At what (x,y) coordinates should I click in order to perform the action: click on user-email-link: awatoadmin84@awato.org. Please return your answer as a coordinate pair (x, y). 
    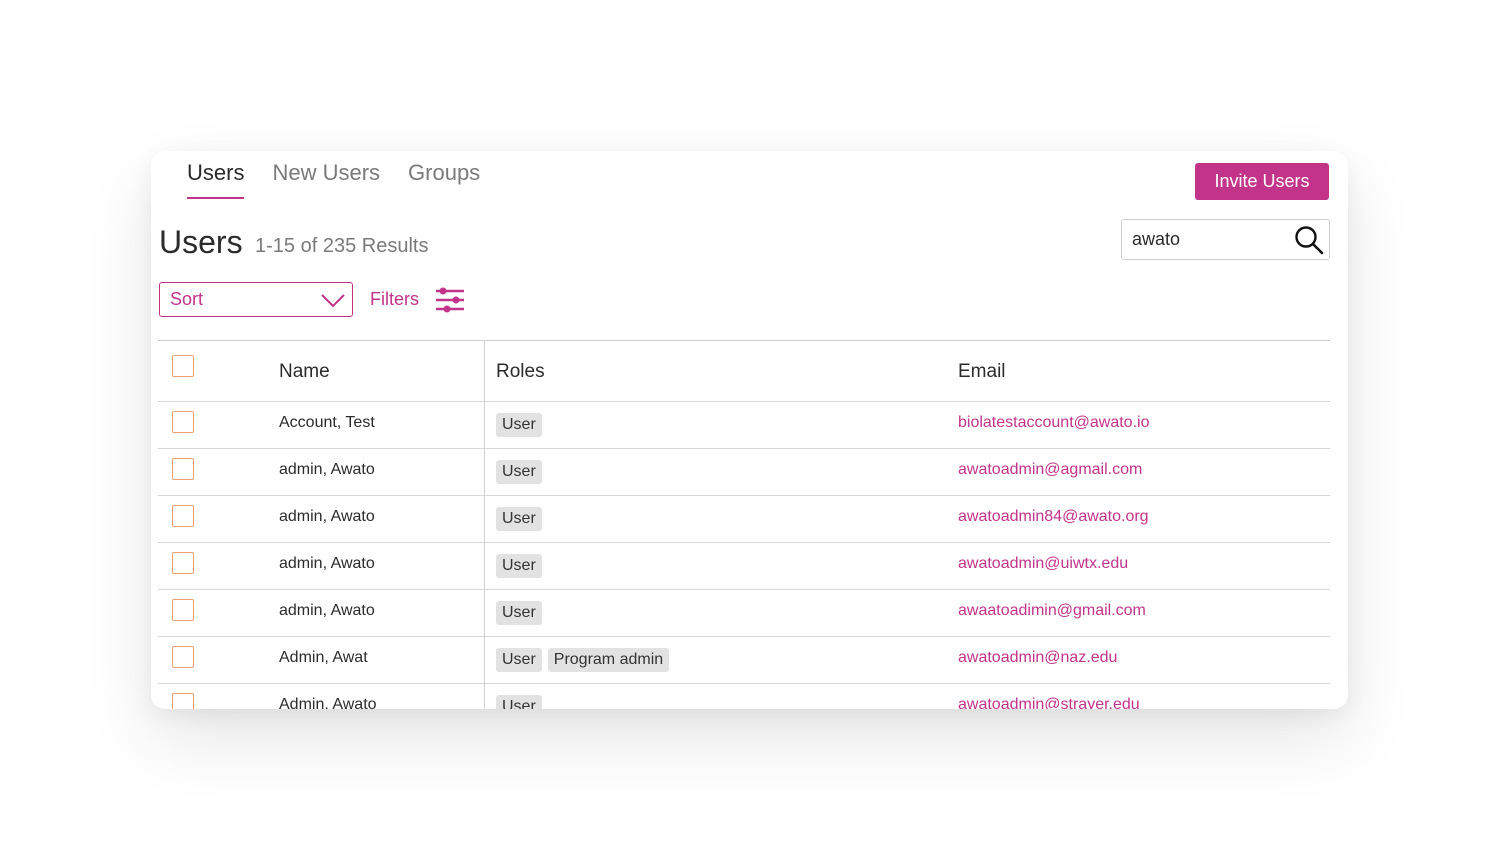
    Looking at the image, I should click on (1053, 517).